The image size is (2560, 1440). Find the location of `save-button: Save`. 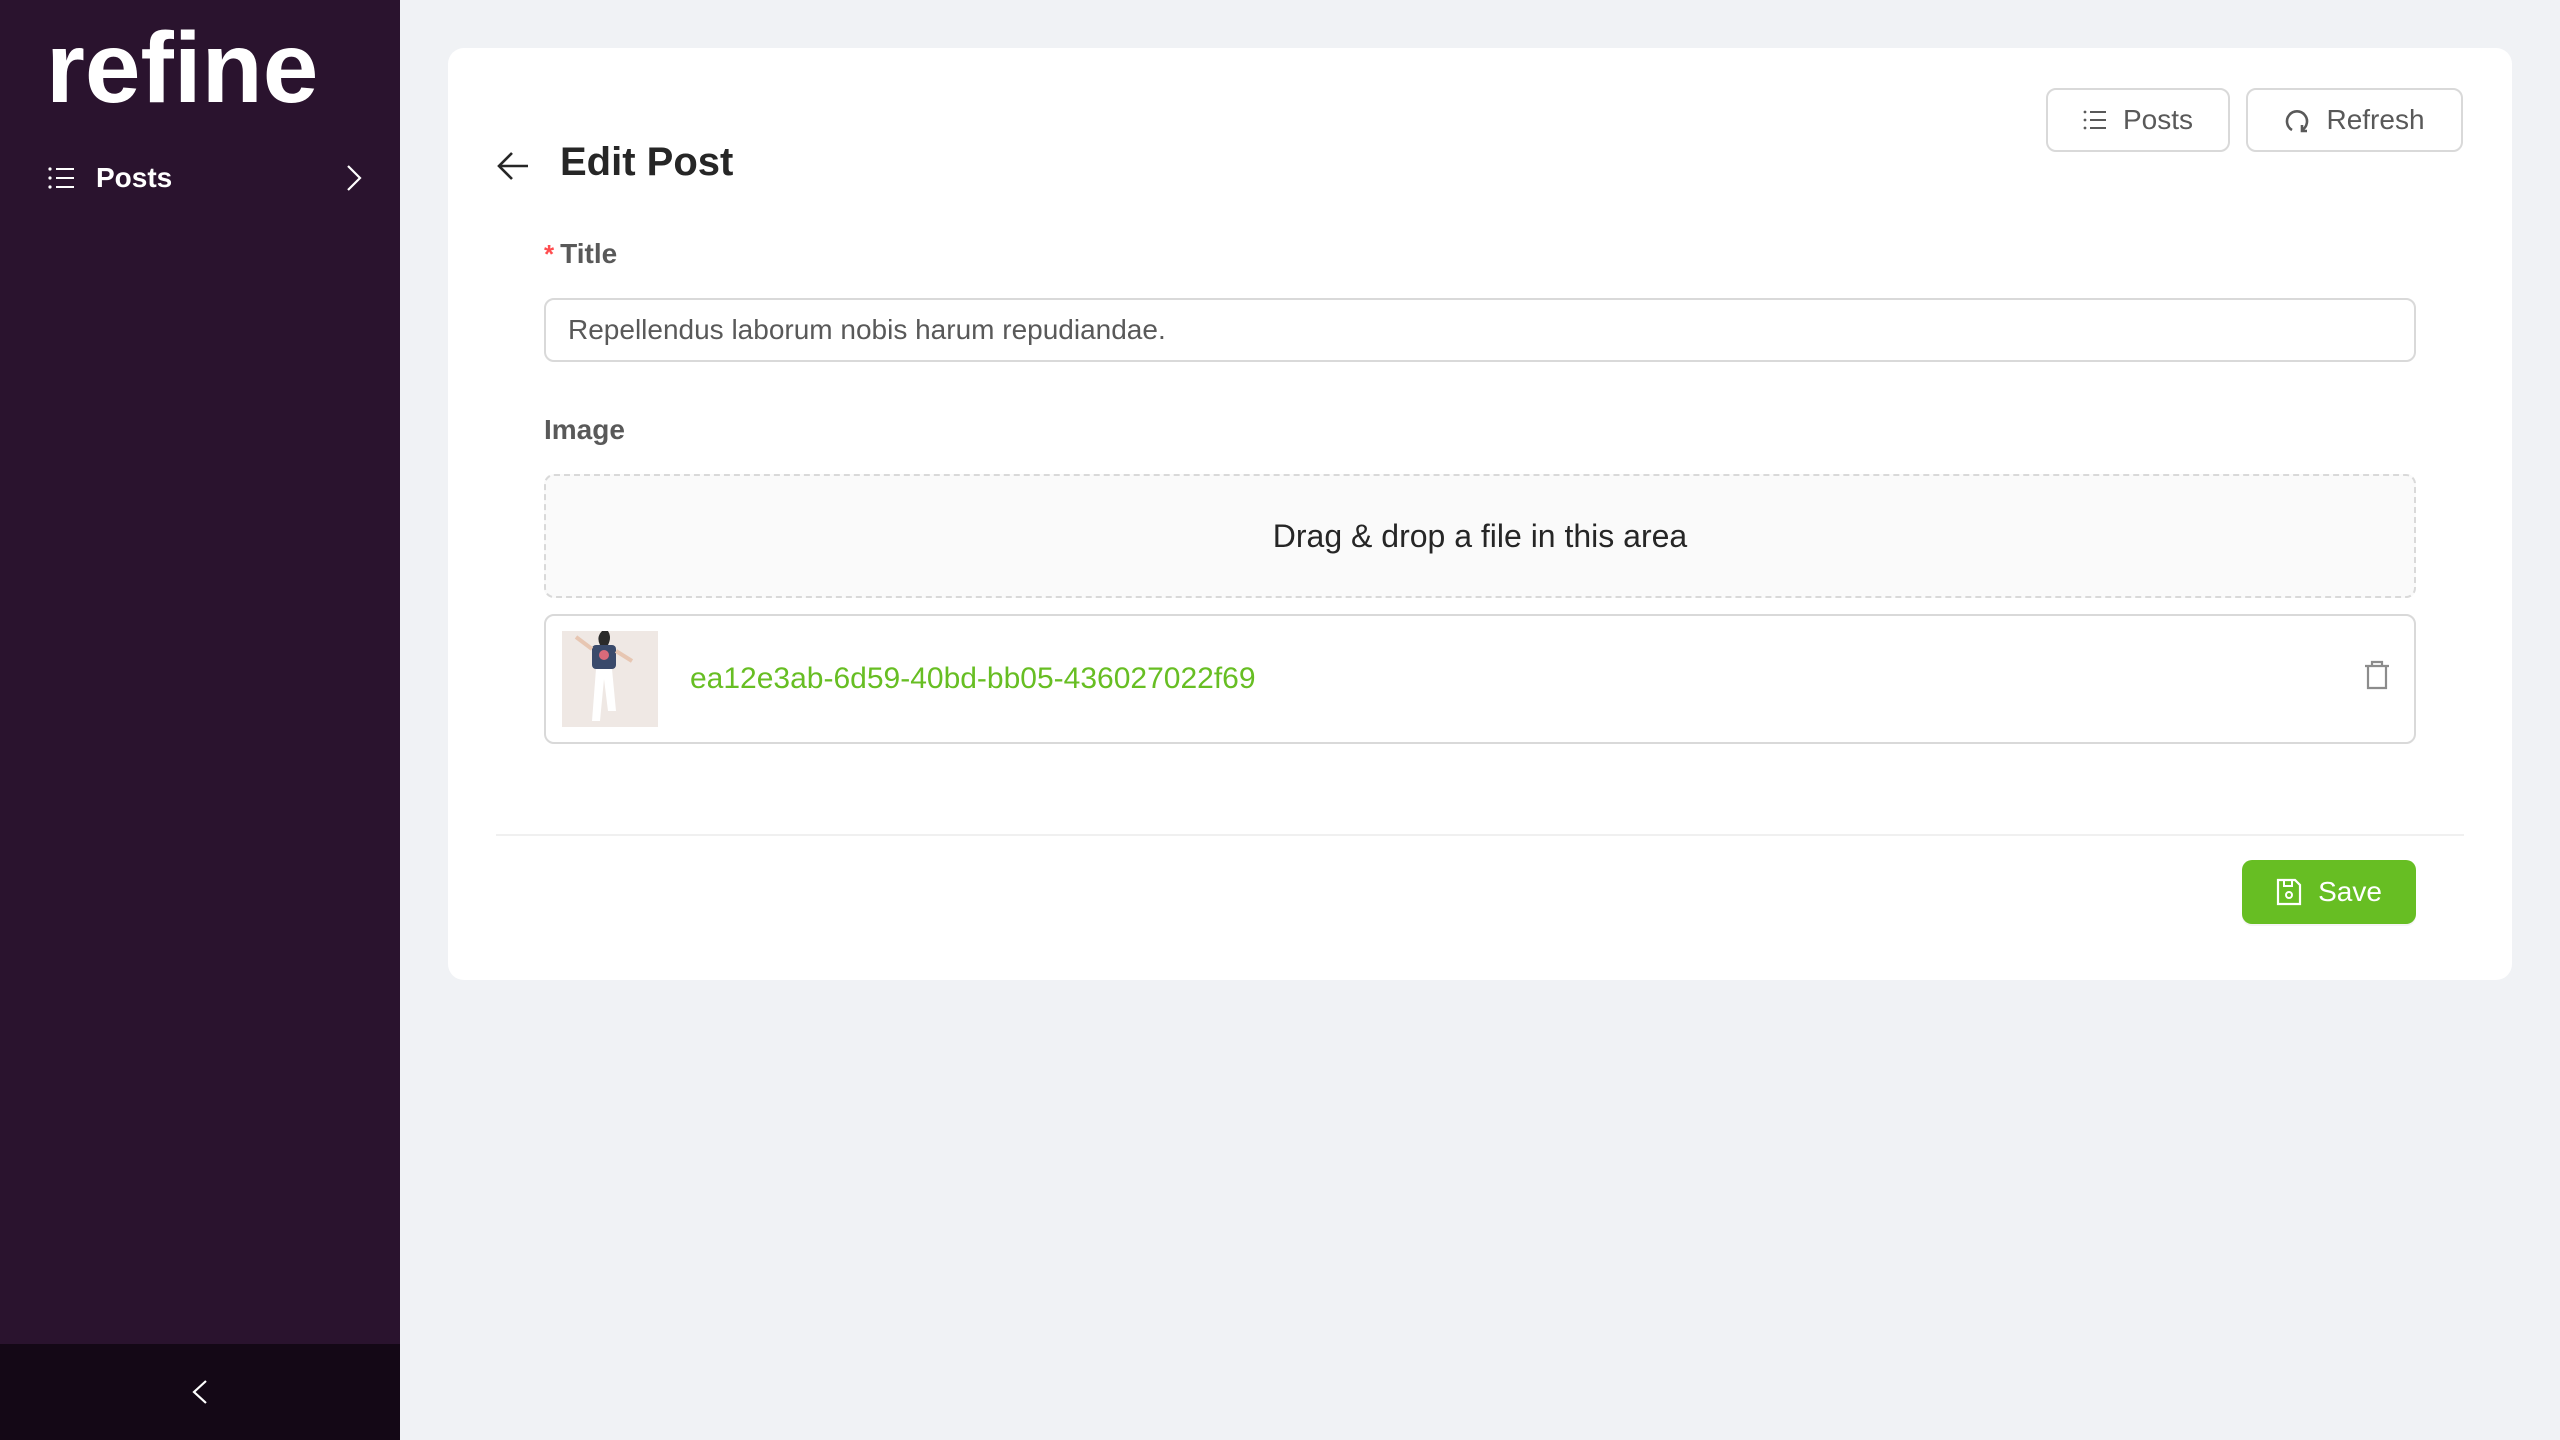

save-button: Save is located at coordinates (2329, 892).